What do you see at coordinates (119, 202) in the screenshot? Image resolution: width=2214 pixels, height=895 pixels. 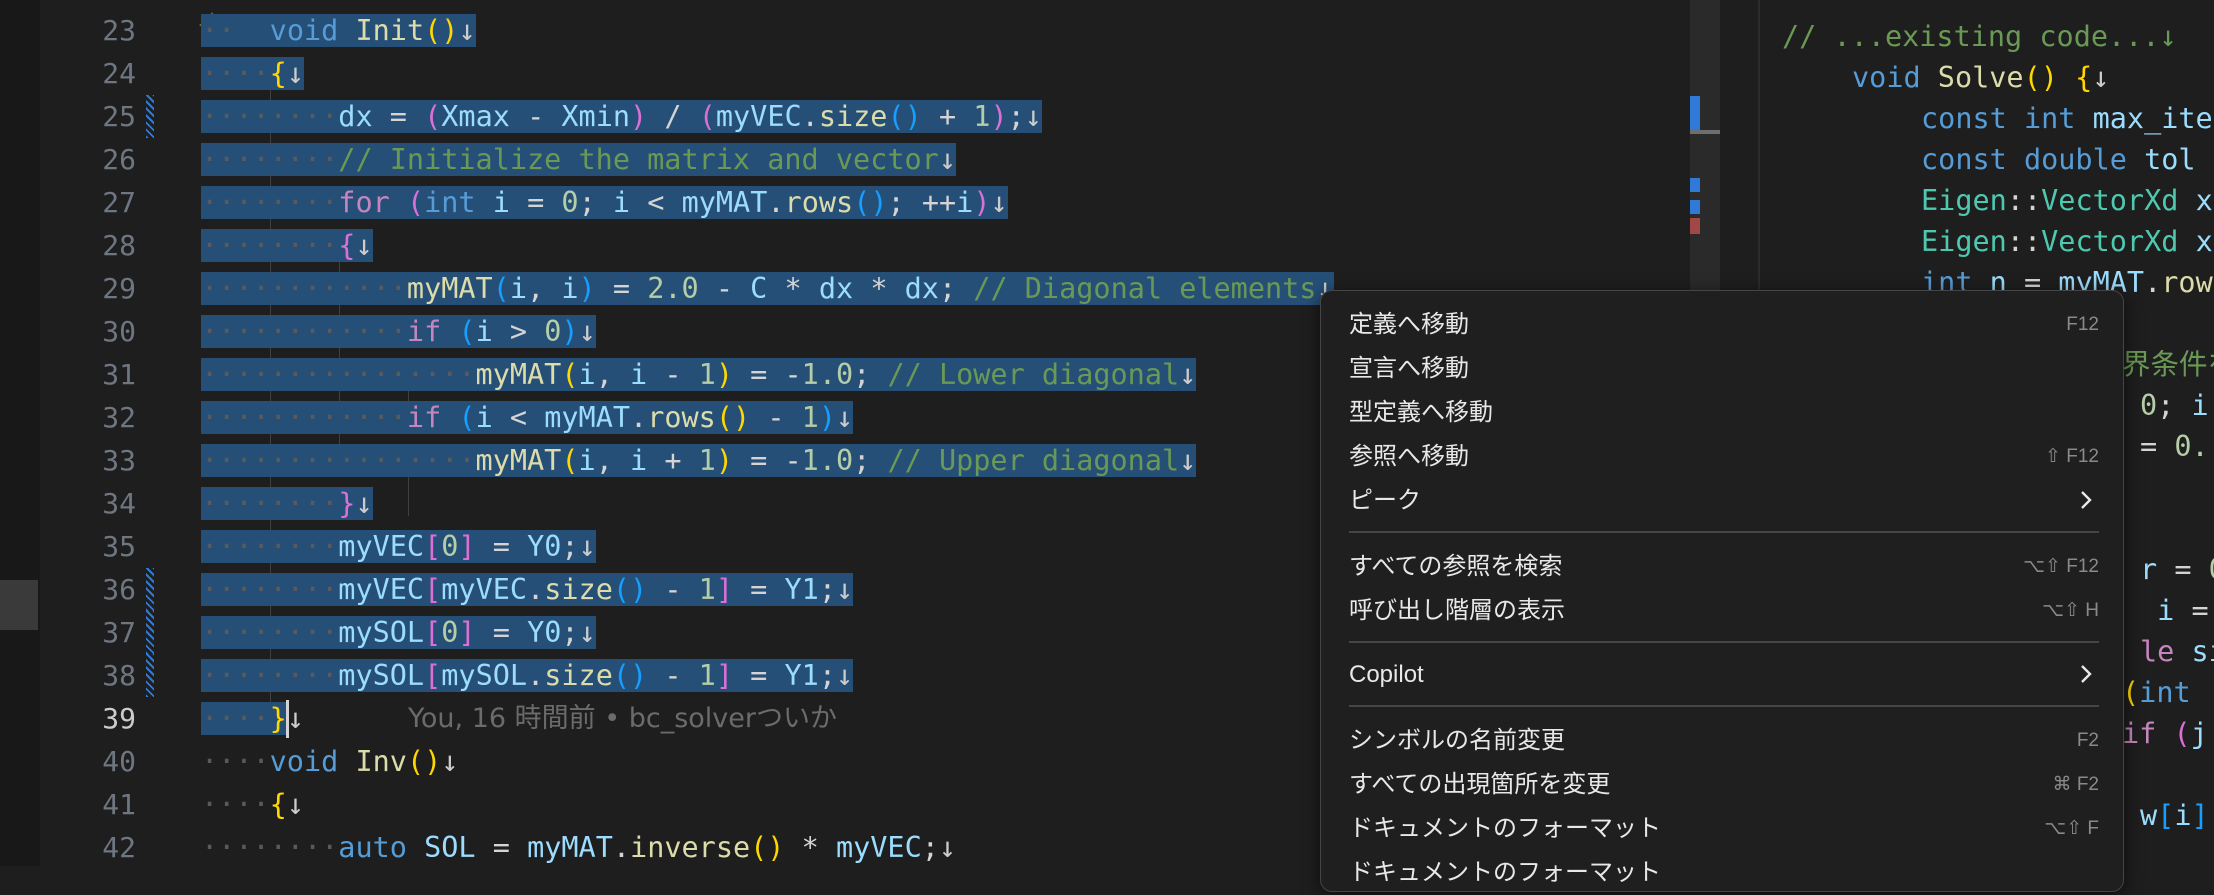 I see `line-number: 27` at bounding box center [119, 202].